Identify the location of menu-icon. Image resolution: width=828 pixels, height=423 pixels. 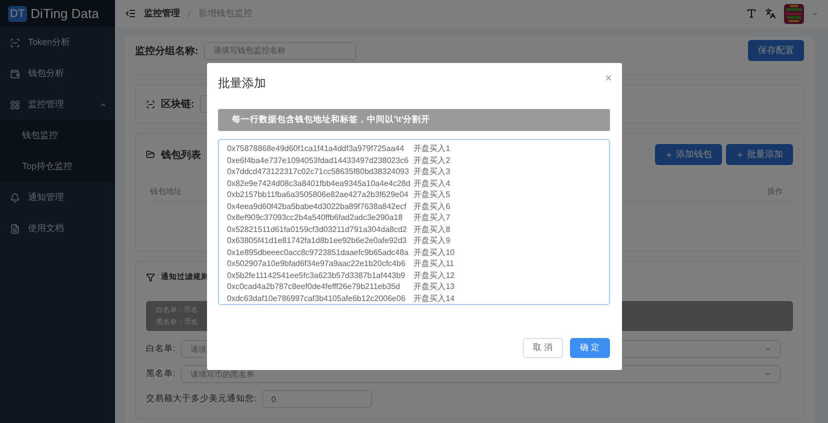
(130, 13).